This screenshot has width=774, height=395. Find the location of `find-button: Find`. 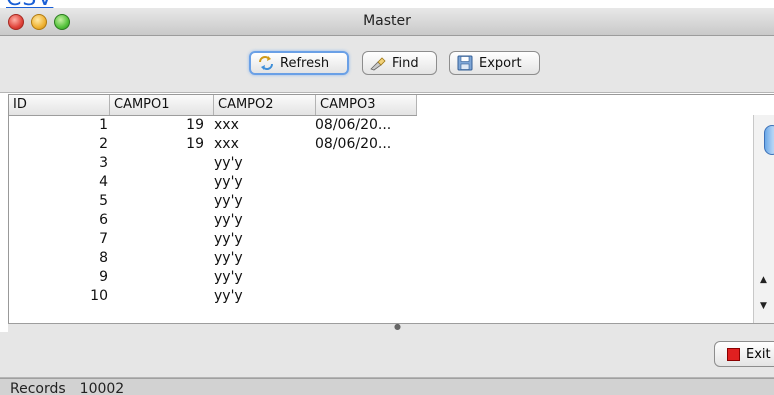

find-button: Find is located at coordinates (399, 63).